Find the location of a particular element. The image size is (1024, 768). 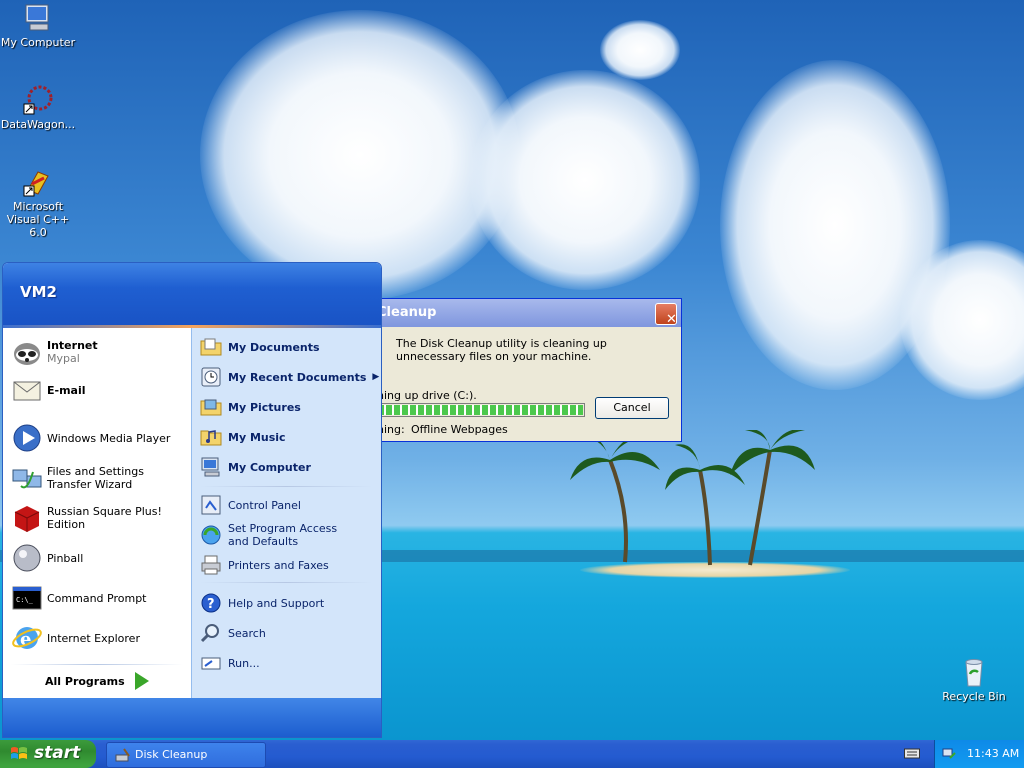

desktop-icon-my-computer: My Computer is located at coordinates (39, 25).